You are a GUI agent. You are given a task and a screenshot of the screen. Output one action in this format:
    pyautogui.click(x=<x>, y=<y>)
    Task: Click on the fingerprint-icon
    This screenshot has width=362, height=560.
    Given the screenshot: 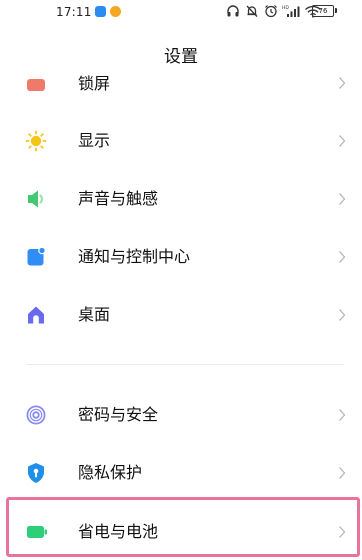 What is the action you would take?
    pyautogui.click(x=36, y=415)
    